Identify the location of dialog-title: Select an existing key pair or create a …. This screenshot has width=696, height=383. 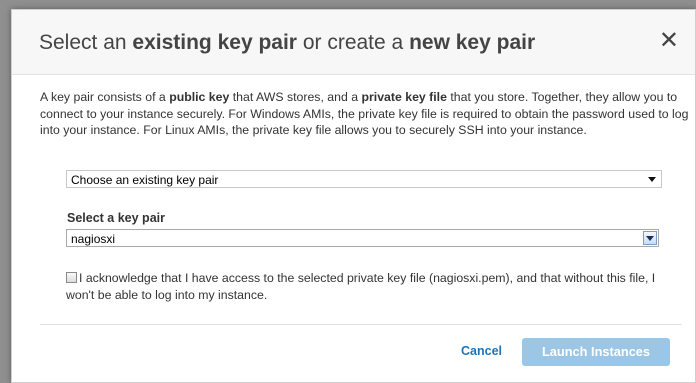
(287, 43).